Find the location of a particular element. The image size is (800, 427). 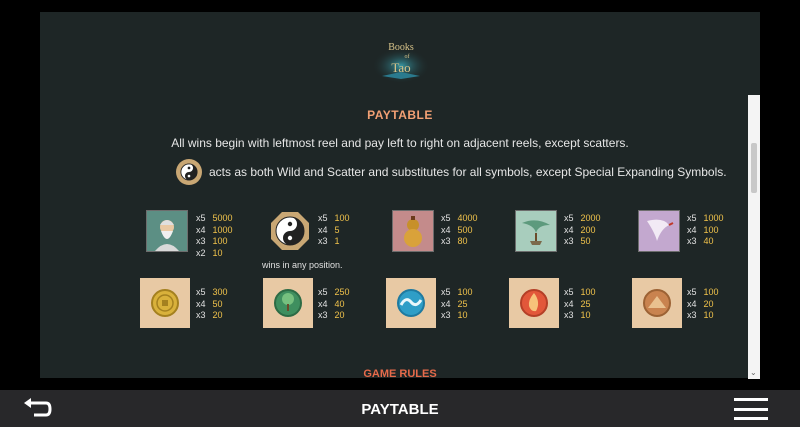

logo-line-1: Books is located at coordinates (401, 47).